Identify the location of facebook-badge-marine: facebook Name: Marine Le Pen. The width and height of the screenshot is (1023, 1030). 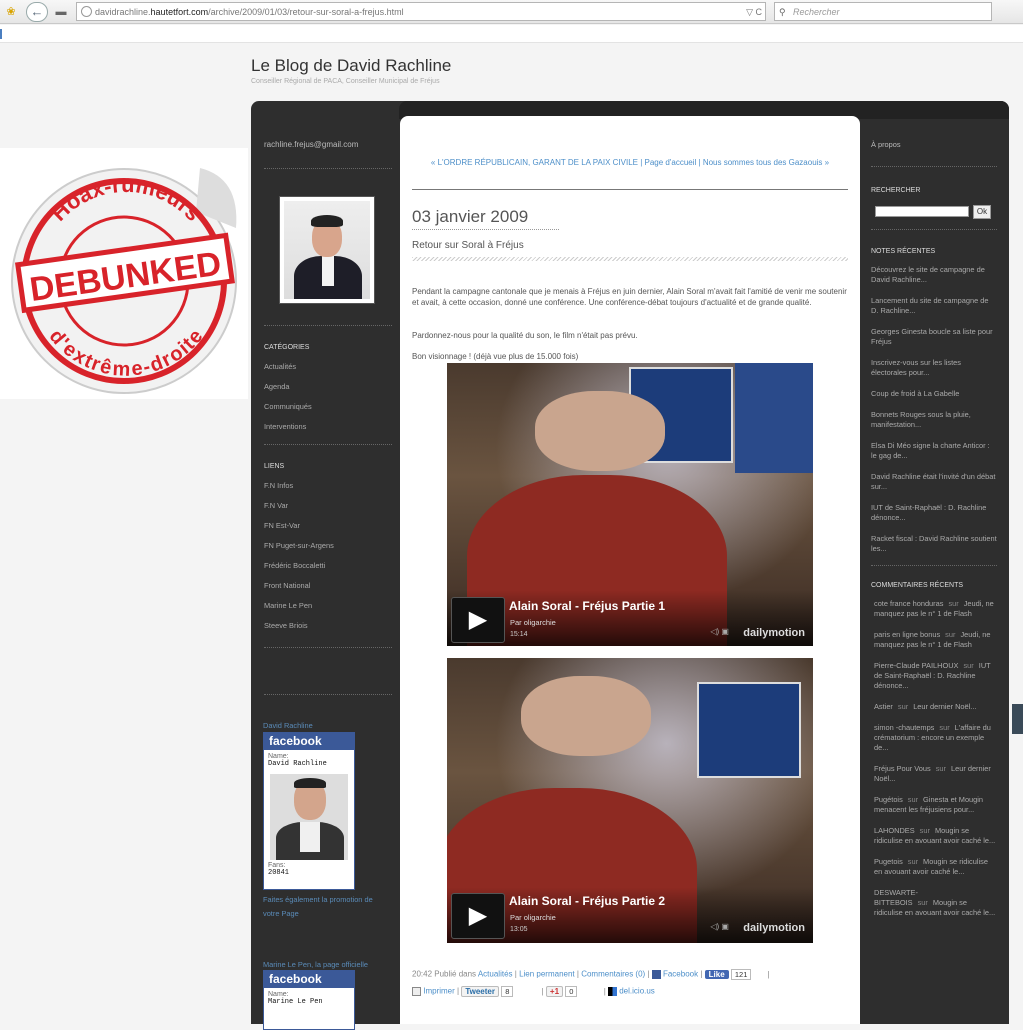
(309, 1000).